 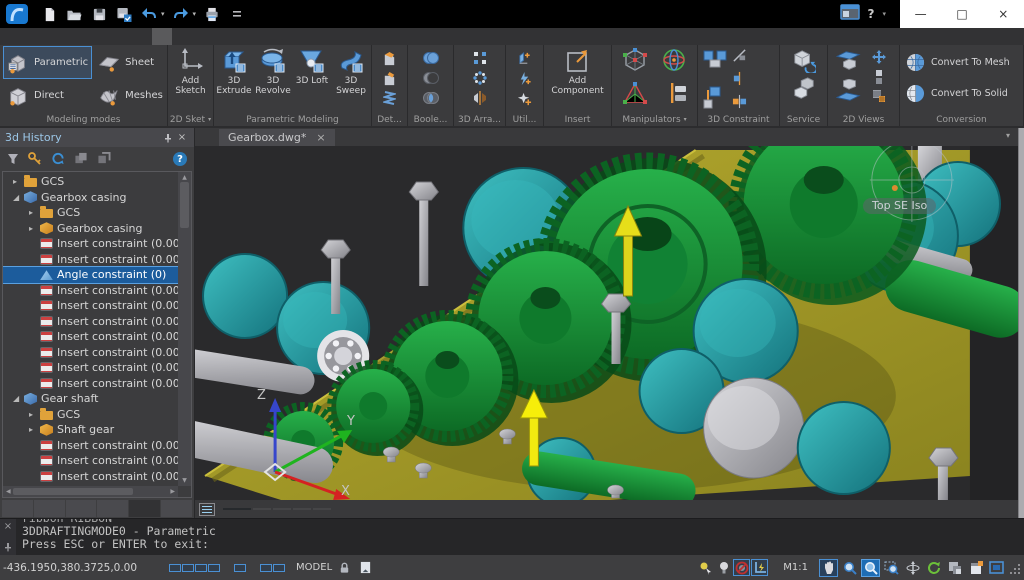 I want to click on undo-icon, so click(x=149, y=14).